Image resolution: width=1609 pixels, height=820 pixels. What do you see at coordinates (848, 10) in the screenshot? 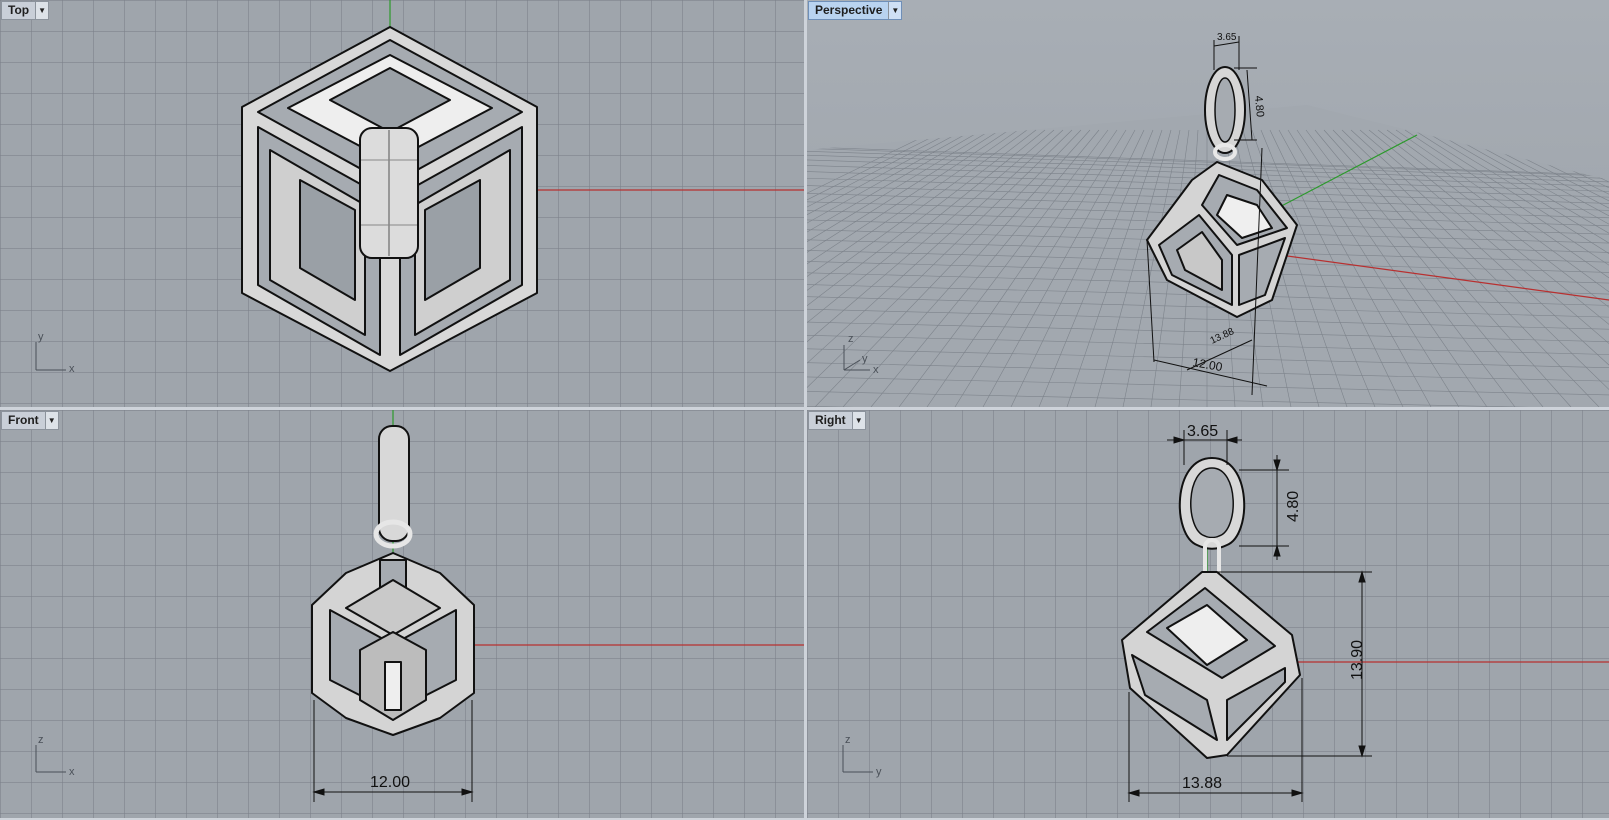
I see `viewport-title-label: Perspective` at bounding box center [848, 10].